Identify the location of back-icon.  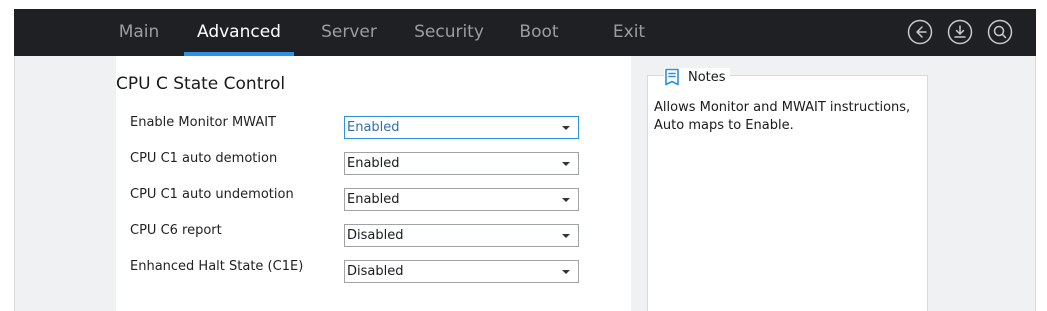
(920, 32).